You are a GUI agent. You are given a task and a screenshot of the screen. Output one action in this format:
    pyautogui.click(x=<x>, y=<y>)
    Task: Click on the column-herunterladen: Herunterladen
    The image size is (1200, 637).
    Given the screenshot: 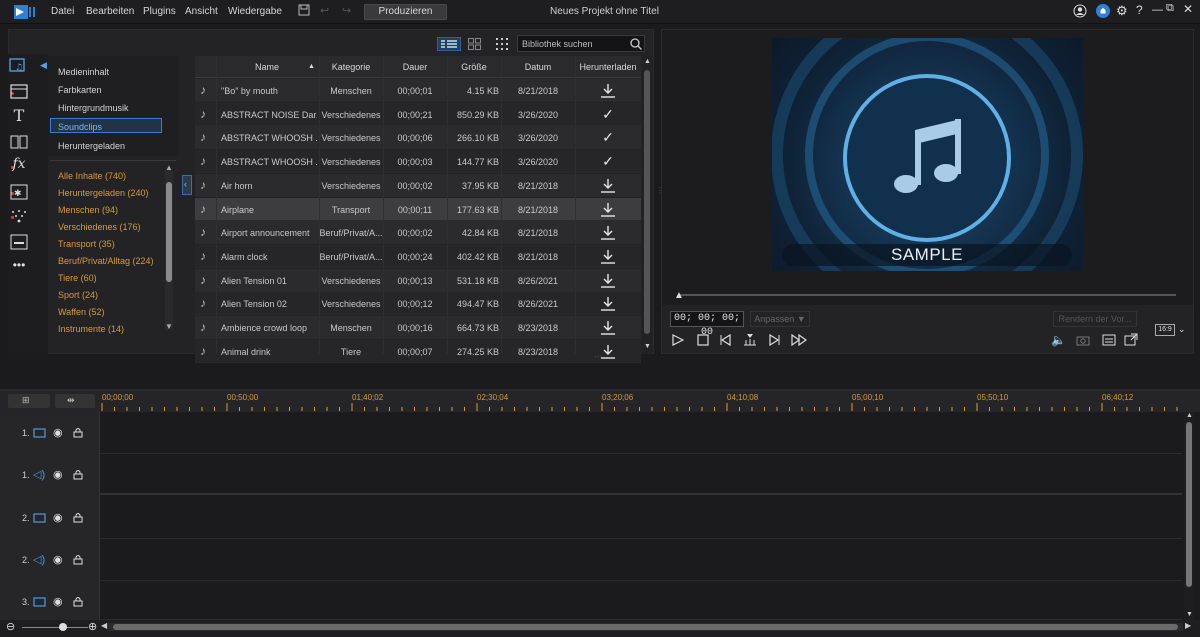 What is the action you would take?
    pyautogui.click(x=608, y=67)
    